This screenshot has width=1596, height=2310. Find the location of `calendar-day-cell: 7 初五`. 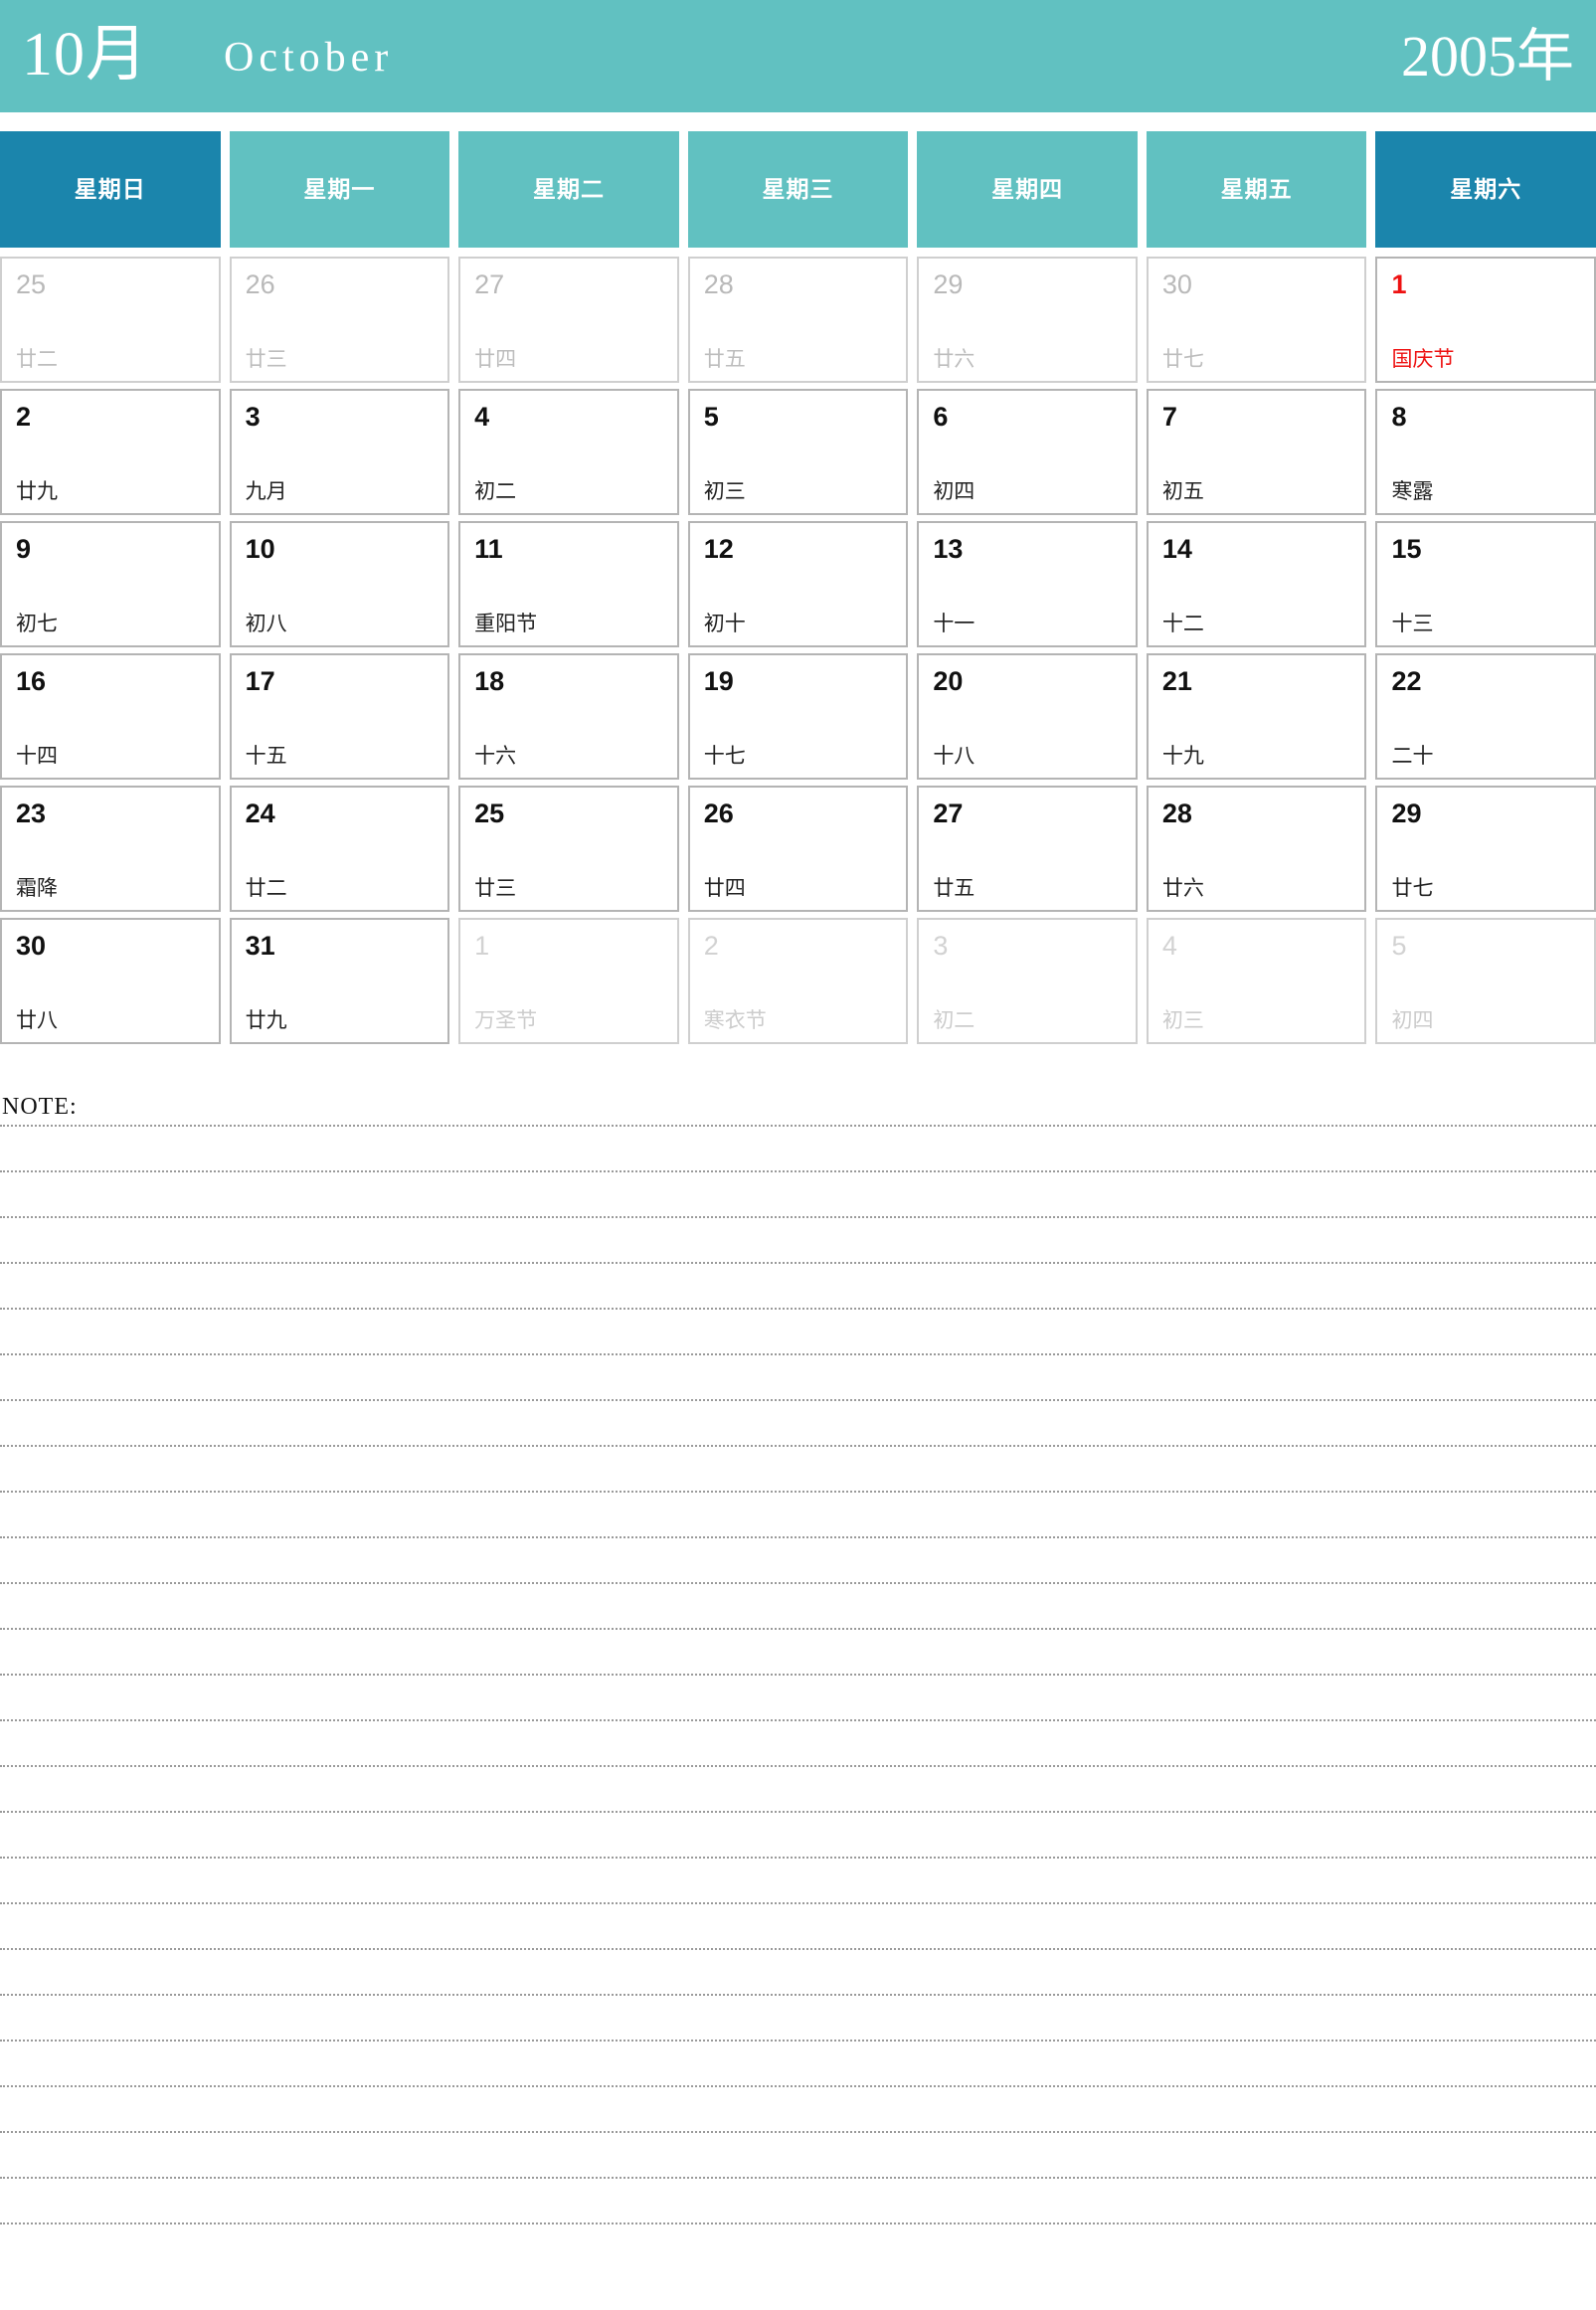

calendar-day-cell: 7 初五 is located at coordinates (1257, 452).